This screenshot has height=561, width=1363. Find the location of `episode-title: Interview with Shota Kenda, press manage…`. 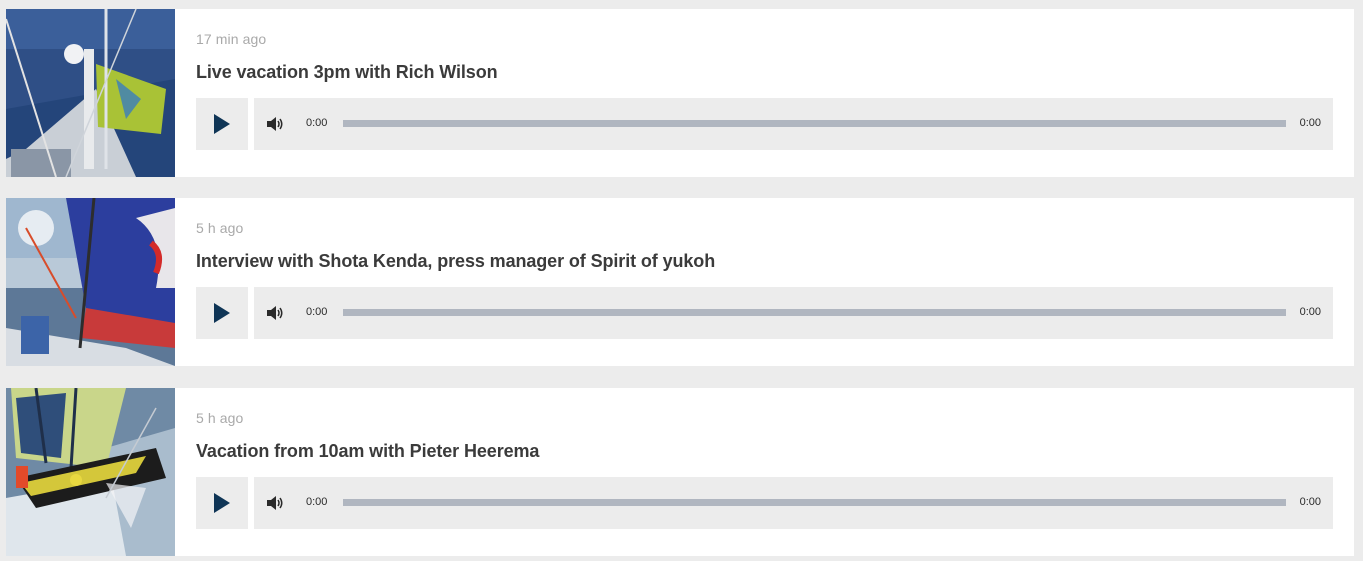

episode-title: Interview with Shota Kenda, press manage… is located at coordinates (455, 261).